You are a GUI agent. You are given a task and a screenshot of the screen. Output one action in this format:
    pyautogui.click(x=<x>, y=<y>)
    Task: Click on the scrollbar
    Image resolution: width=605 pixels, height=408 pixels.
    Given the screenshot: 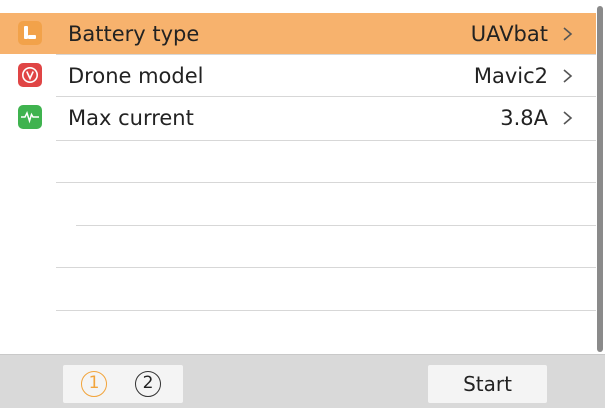 What is the action you would take?
    pyautogui.click(x=600, y=179)
    